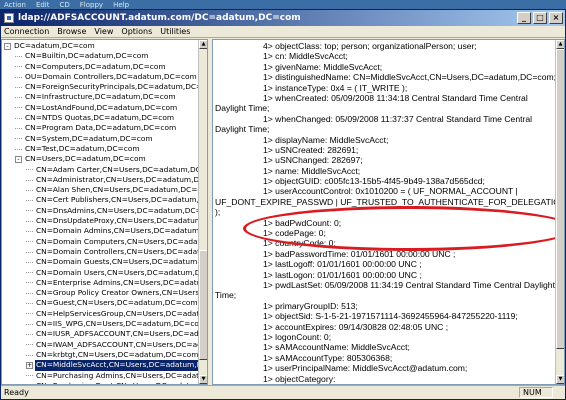  I want to click on expand-icon: +, so click(29, 365).